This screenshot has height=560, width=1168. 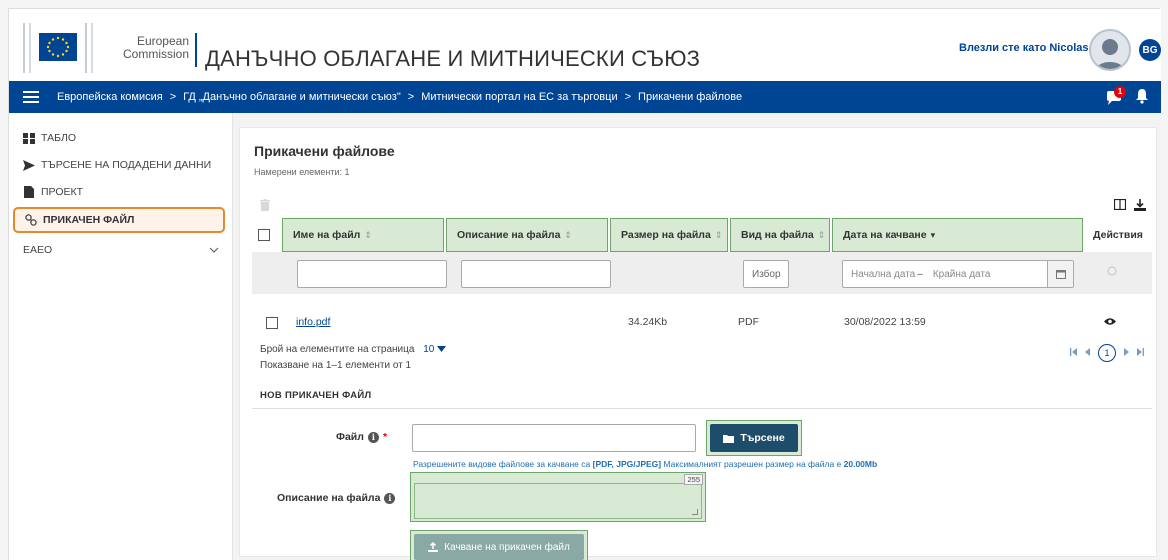 I want to click on column-file-name: Име на файл ⇕, so click(x=363, y=235).